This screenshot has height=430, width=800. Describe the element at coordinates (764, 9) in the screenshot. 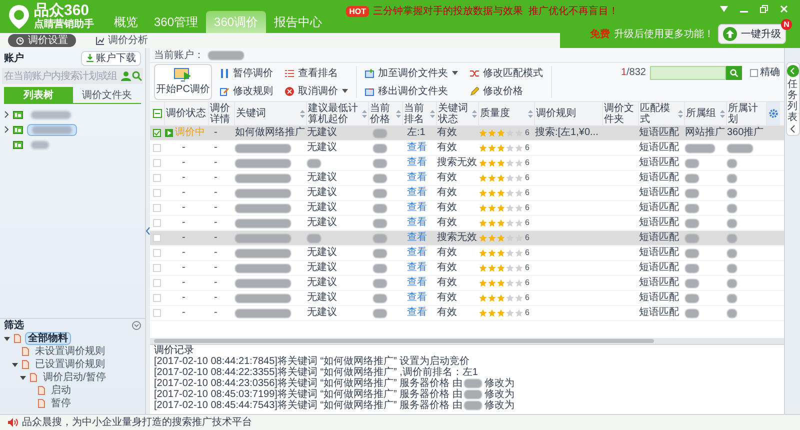

I see `restore-icon` at that location.